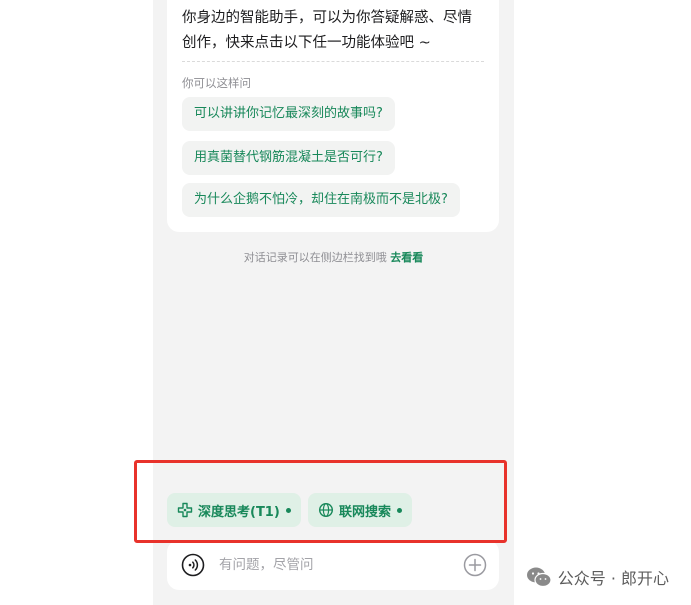 This screenshot has height=605, width=691. I want to click on input-bar, so click(333, 565).